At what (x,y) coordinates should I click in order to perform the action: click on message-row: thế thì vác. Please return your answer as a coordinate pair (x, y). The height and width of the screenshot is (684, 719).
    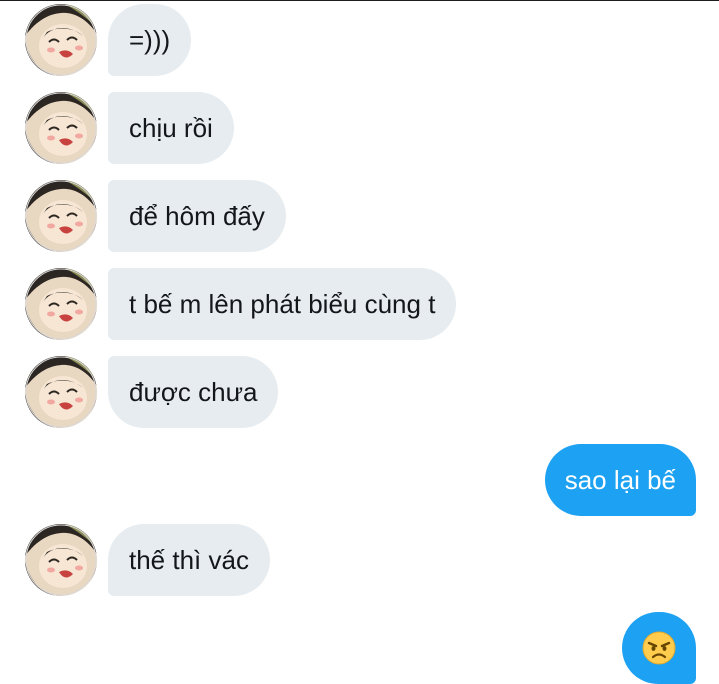
    Looking at the image, I should click on (359, 560).